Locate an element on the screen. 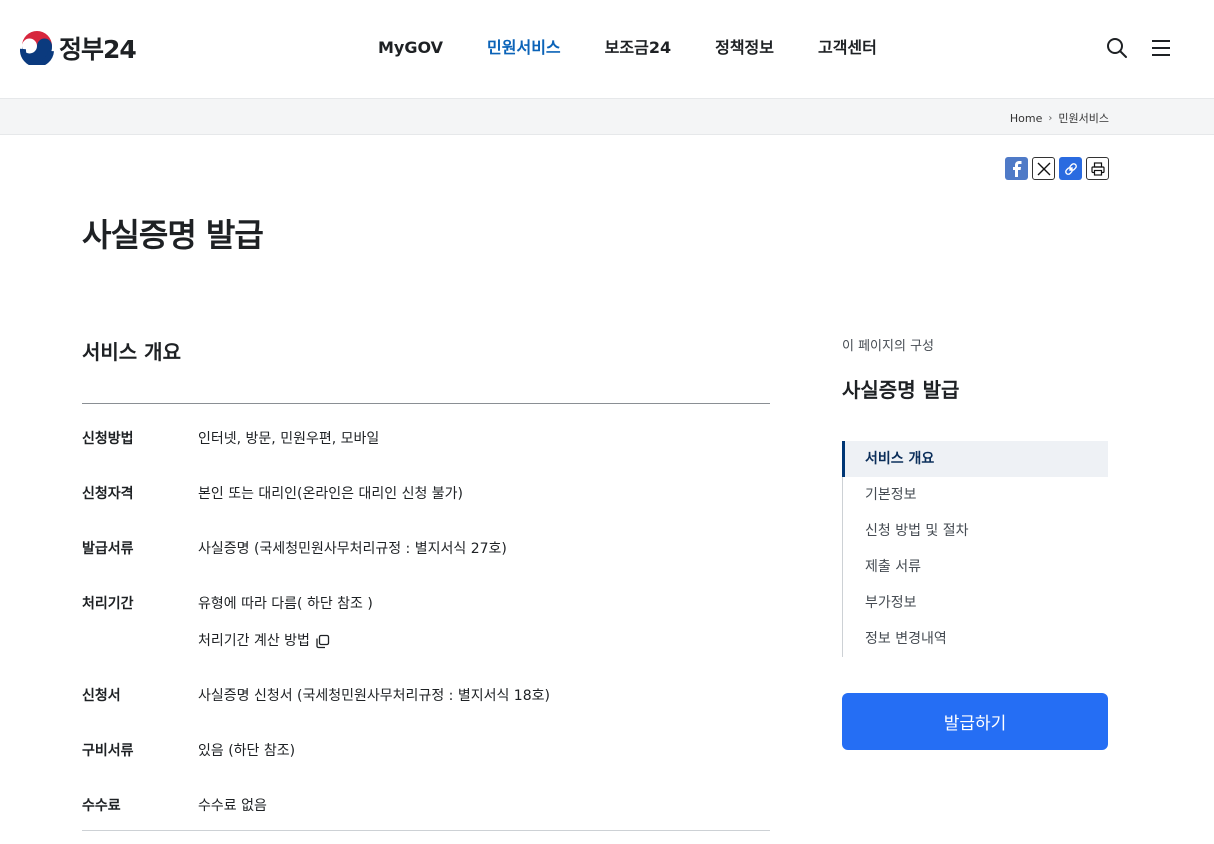 Image resolution: width=1214 pixels, height=844 pixels. row-value: 사실증명 신청서 (국세청민원사무처리규정 : 별지서식 18호) is located at coordinates (374, 696).